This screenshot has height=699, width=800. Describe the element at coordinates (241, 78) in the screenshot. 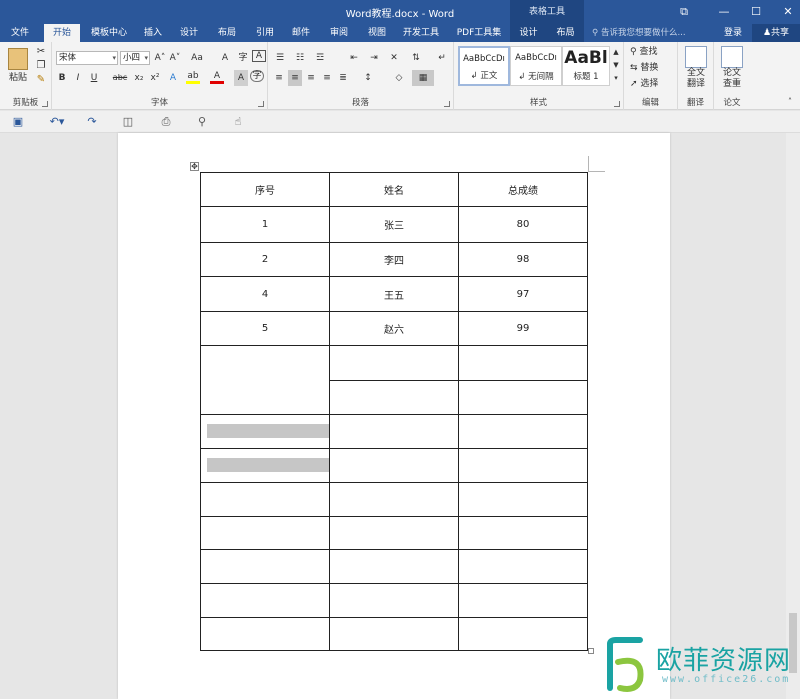

I see `char-shading-button: A` at that location.